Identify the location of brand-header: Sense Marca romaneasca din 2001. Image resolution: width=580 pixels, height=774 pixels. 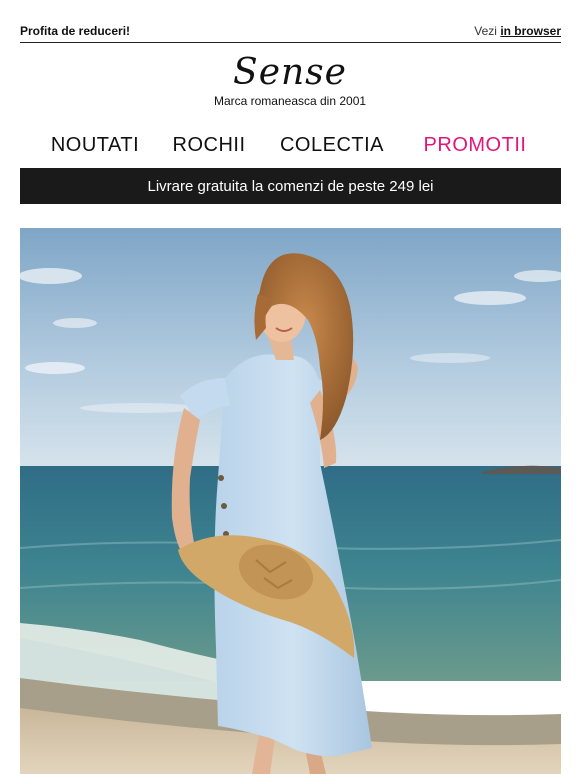
(290, 80).